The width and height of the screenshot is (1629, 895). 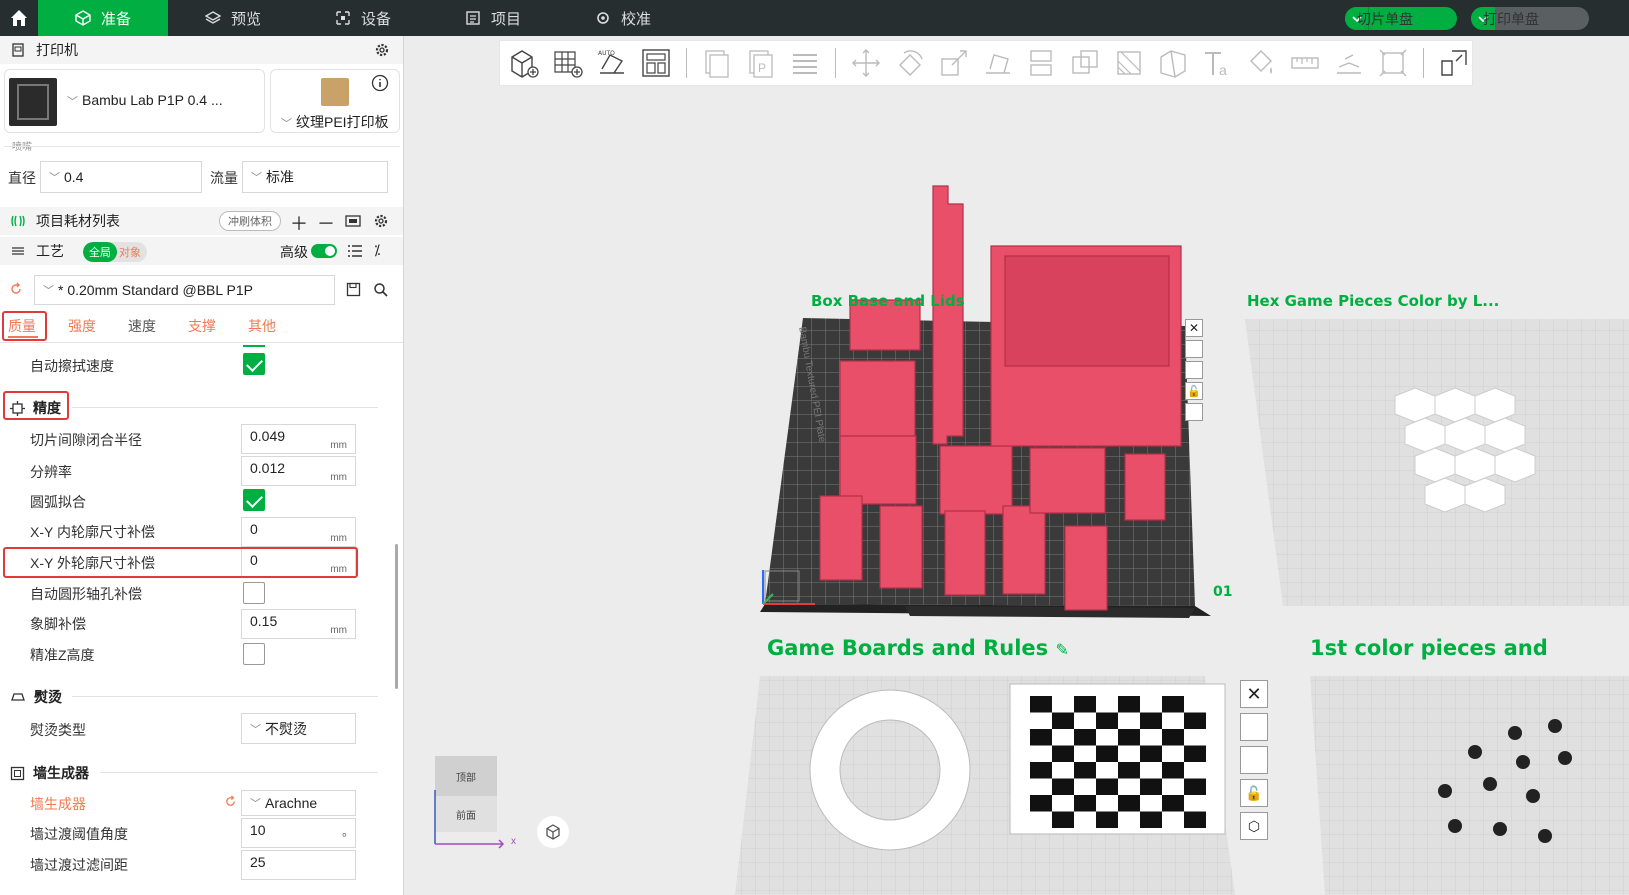 What do you see at coordinates (142, 326) in the screenshot?
I see `tab-speed: 速度` at bounding box center [142, 326].